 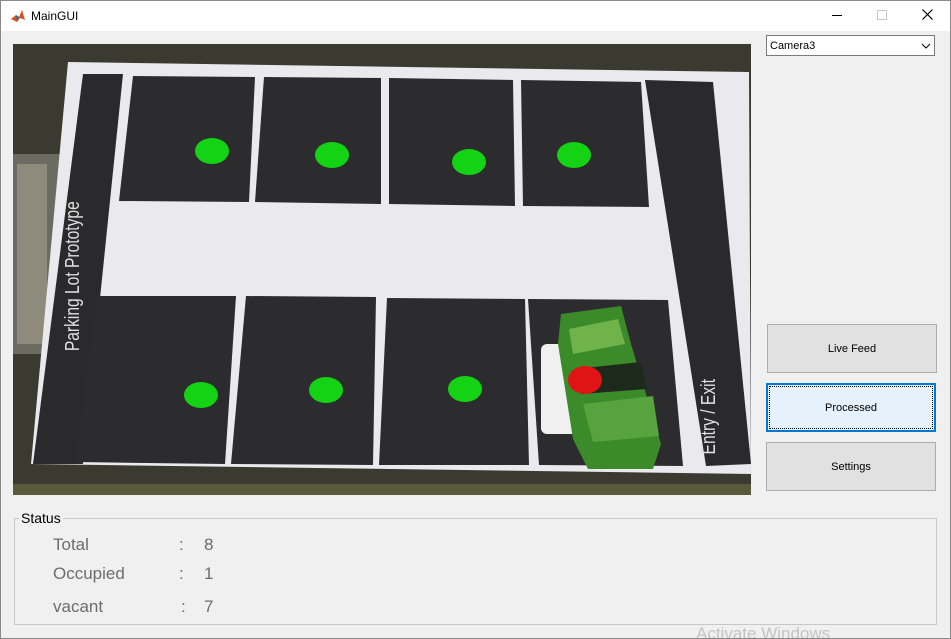 What do you see at coordinates (181, 573) in the screenshot?
I see `occupied-colon: :` at bounding box center [181, 573].